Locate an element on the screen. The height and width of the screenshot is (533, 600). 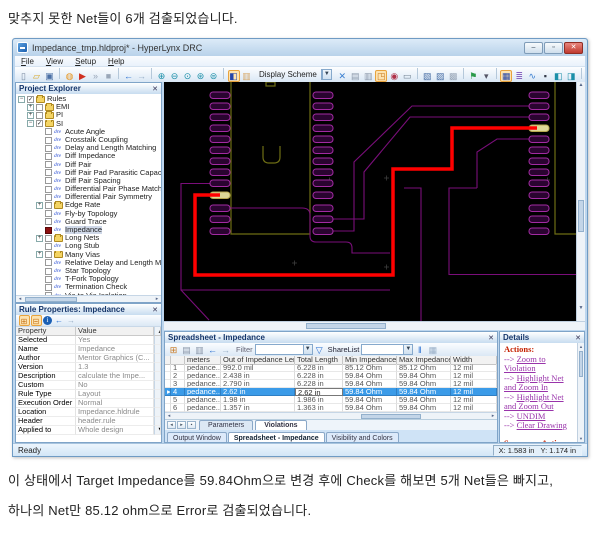
category-view-icon: ⊟ is located at coordinates (36, 321).